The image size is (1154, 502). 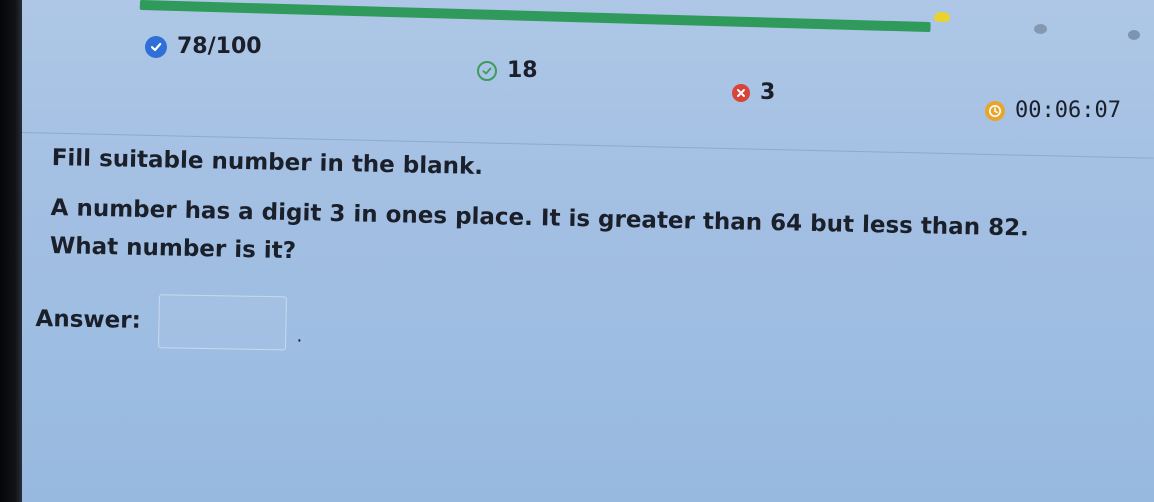 I want to click on progress-bar, so click(x=646, y=19).